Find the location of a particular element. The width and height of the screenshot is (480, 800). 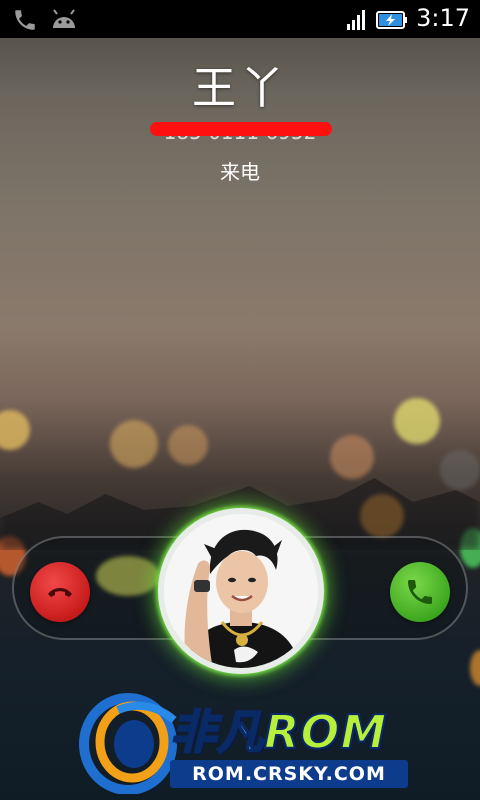

call-state-label: 来电 is located at coordinates (240, 172).